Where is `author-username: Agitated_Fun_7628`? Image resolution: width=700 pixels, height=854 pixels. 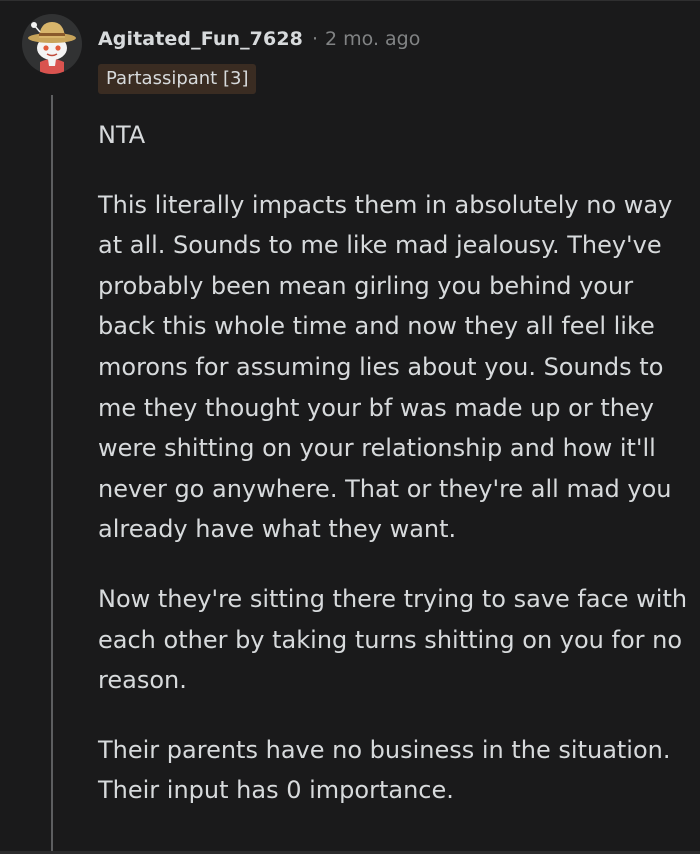
author-username: Agitated_Fun_7628 is located at coordinates (200, 39).